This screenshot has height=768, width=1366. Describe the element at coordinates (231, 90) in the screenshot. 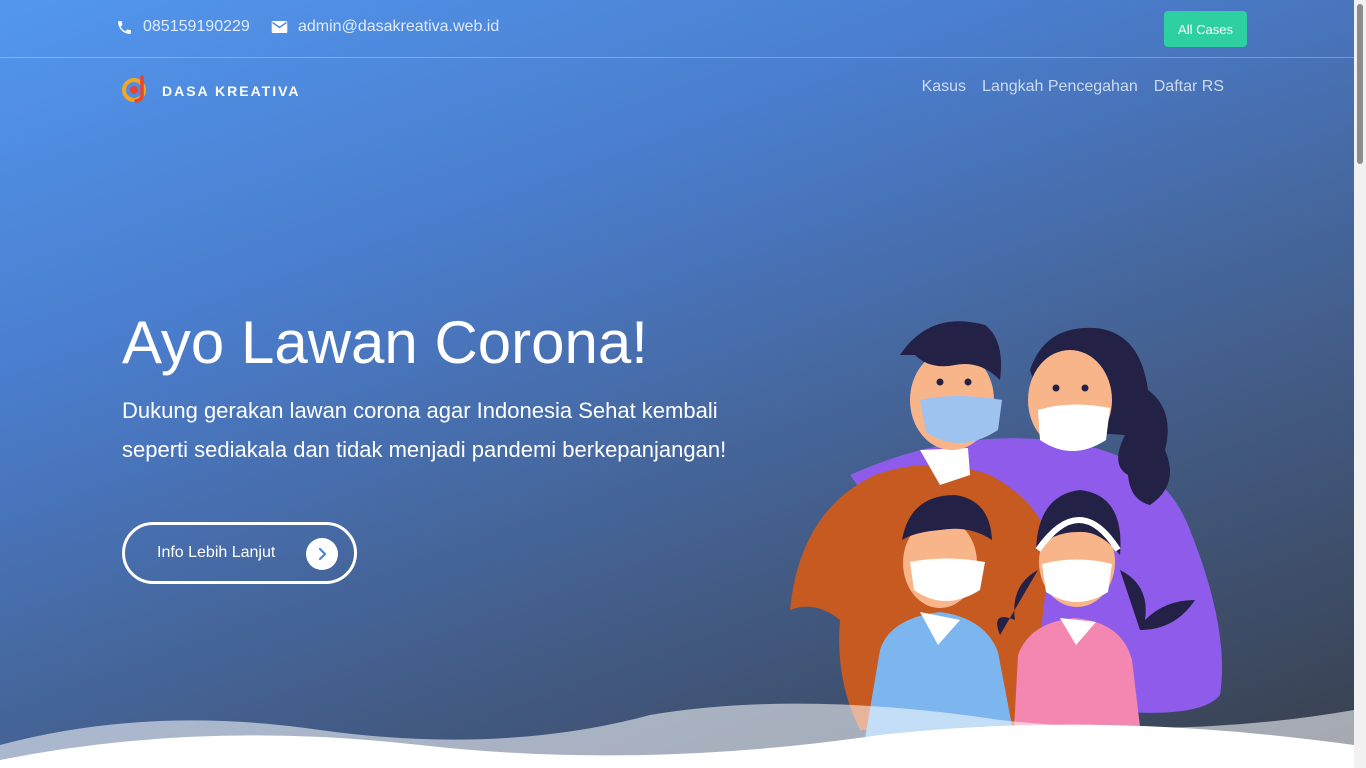

I see `brand-name: DASA KREATIVA` at that location.